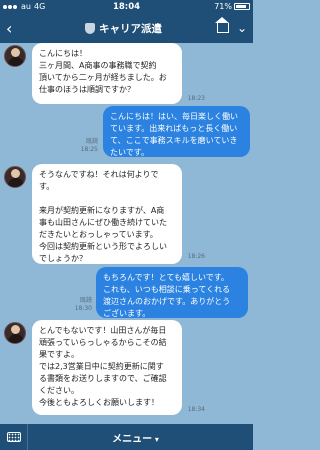 The height and width of the screenshot is (450, 320). I want to click on status-bar: au 4G 18:04 71%, so click(126, 6).